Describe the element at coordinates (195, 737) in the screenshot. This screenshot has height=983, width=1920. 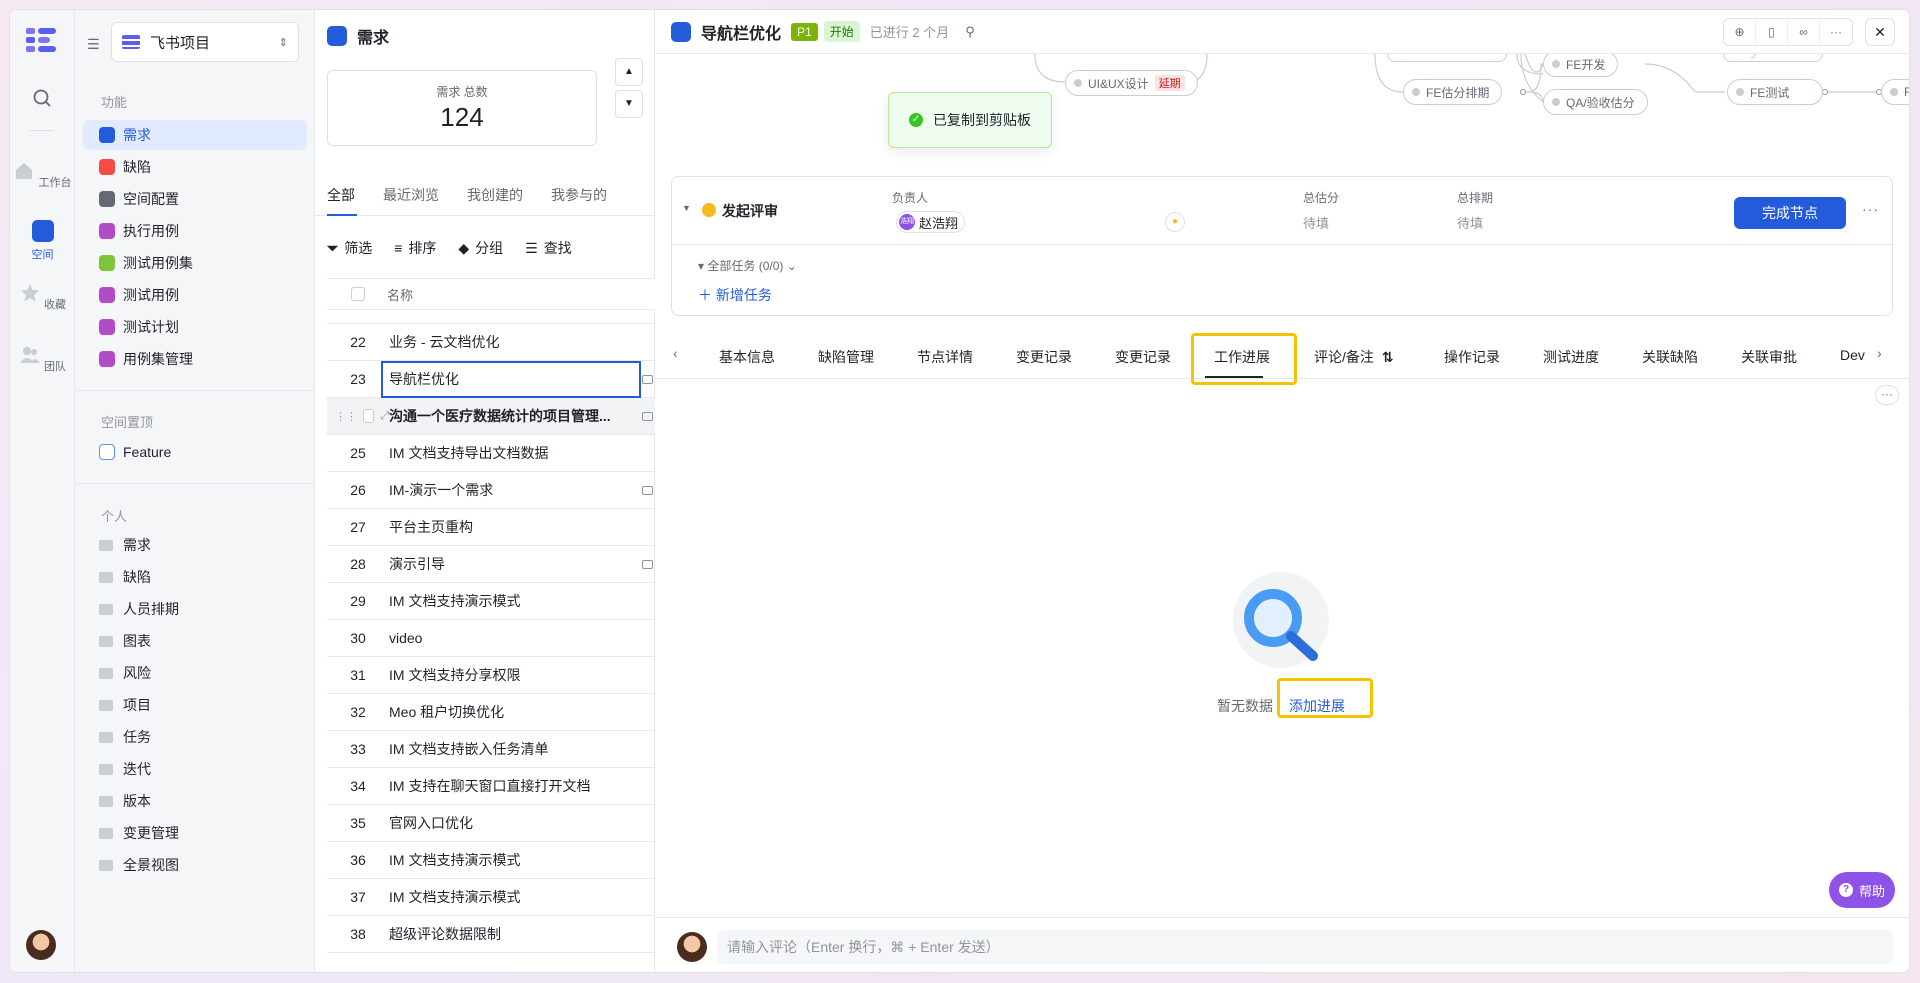
I see `personal-folder-item: 任务` at that location.